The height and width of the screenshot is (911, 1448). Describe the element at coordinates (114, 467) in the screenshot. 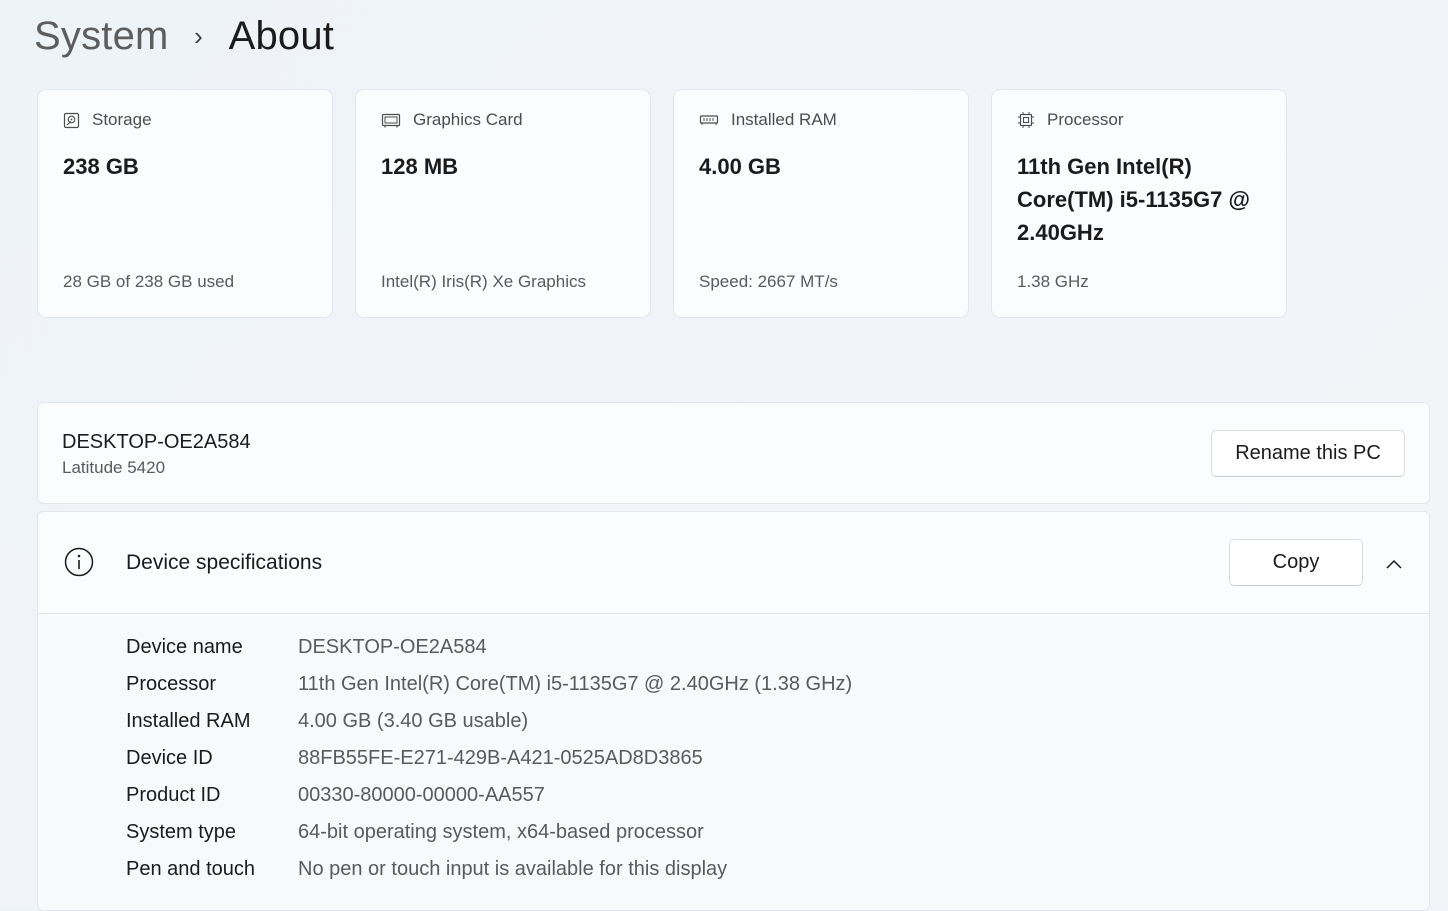

I see `device-model: Latitude 5420` at that location.